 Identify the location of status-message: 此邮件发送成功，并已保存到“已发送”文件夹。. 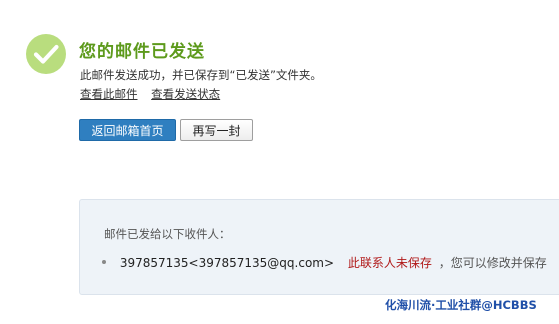
(201, 75).